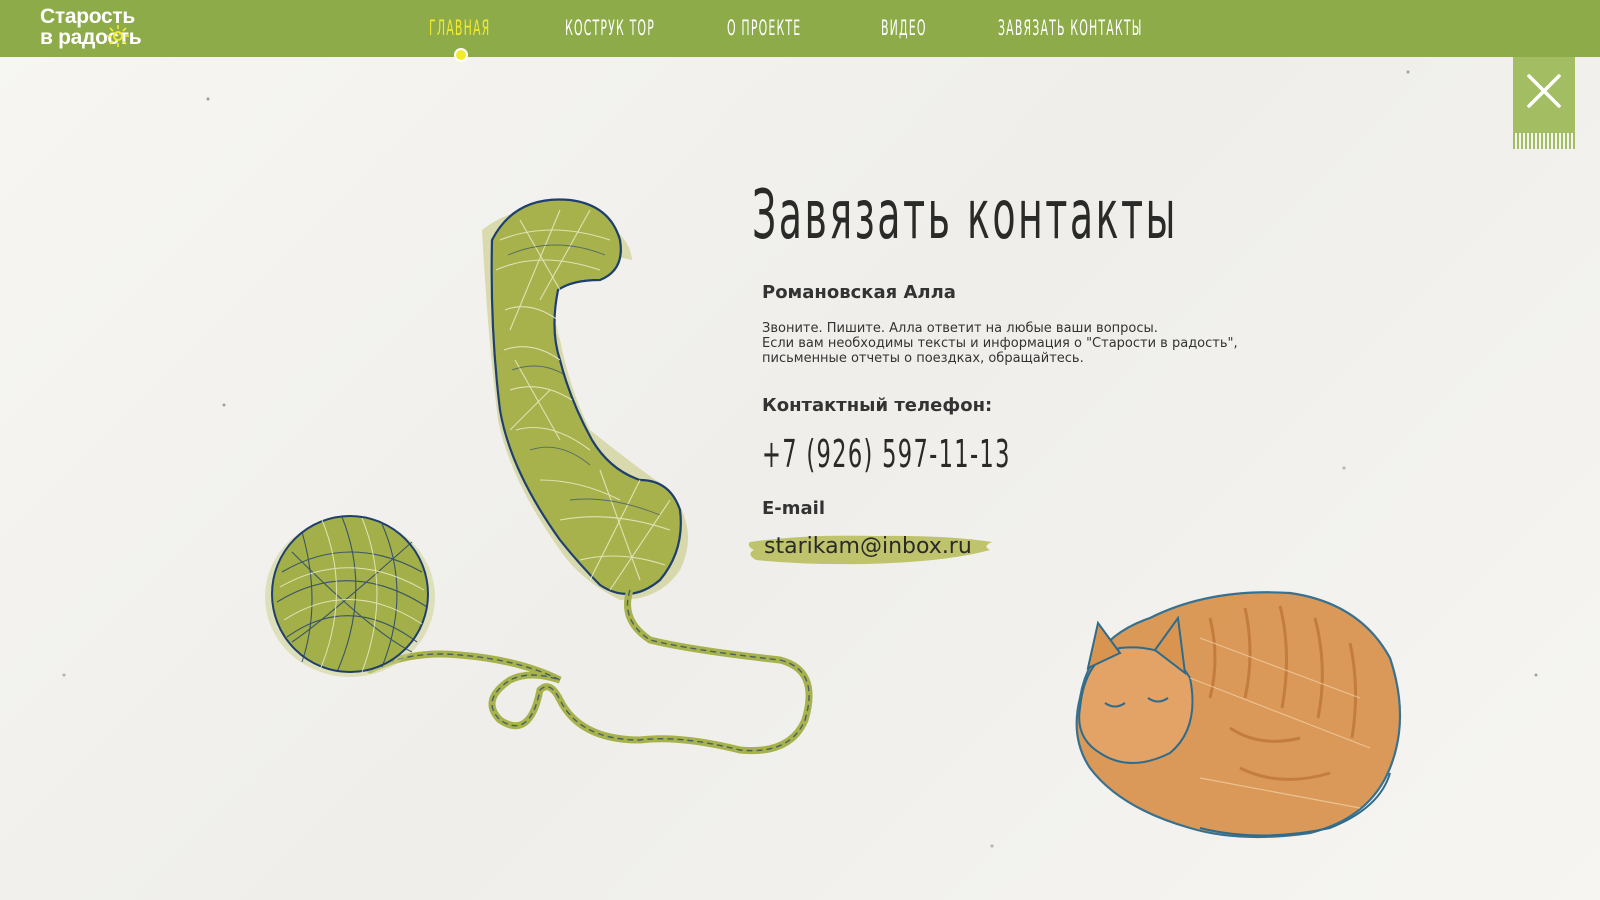 This screenshot has width=1600, height=900. I want to click on close-icon, so click(1544, 91).